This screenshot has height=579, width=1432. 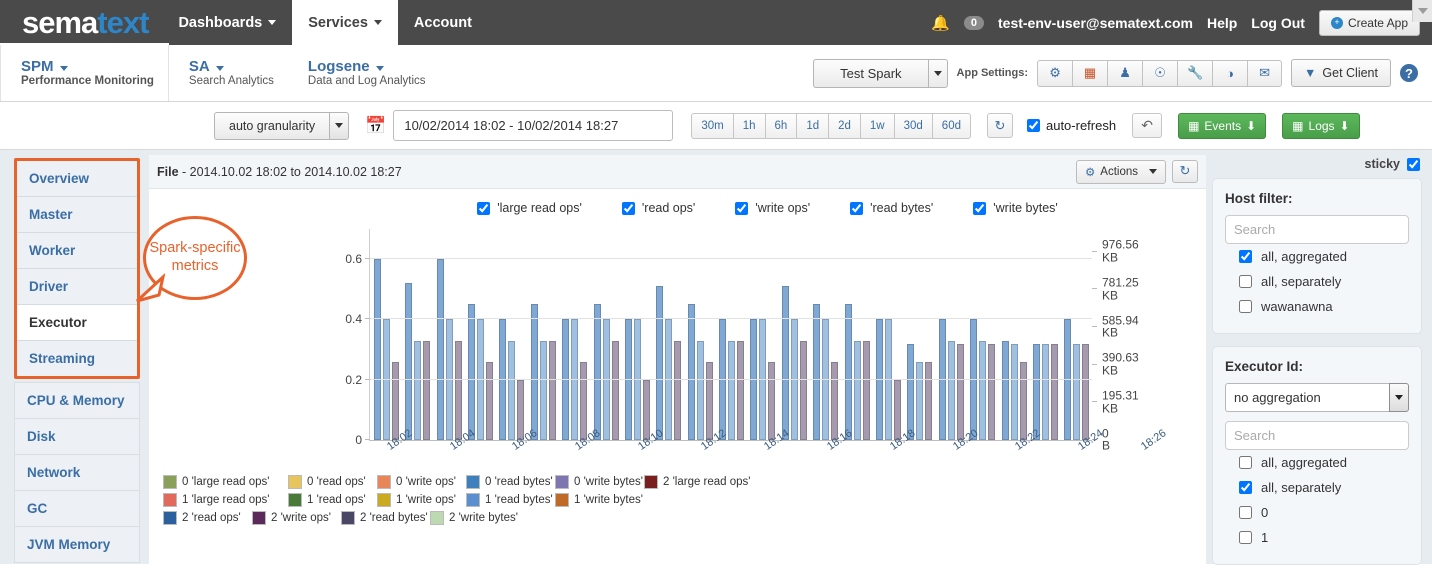 What do you see at coordinates (1195, 73) in the screenshot?
I see `wrench-icon: 🔧` at bounding box center [1195, 73].